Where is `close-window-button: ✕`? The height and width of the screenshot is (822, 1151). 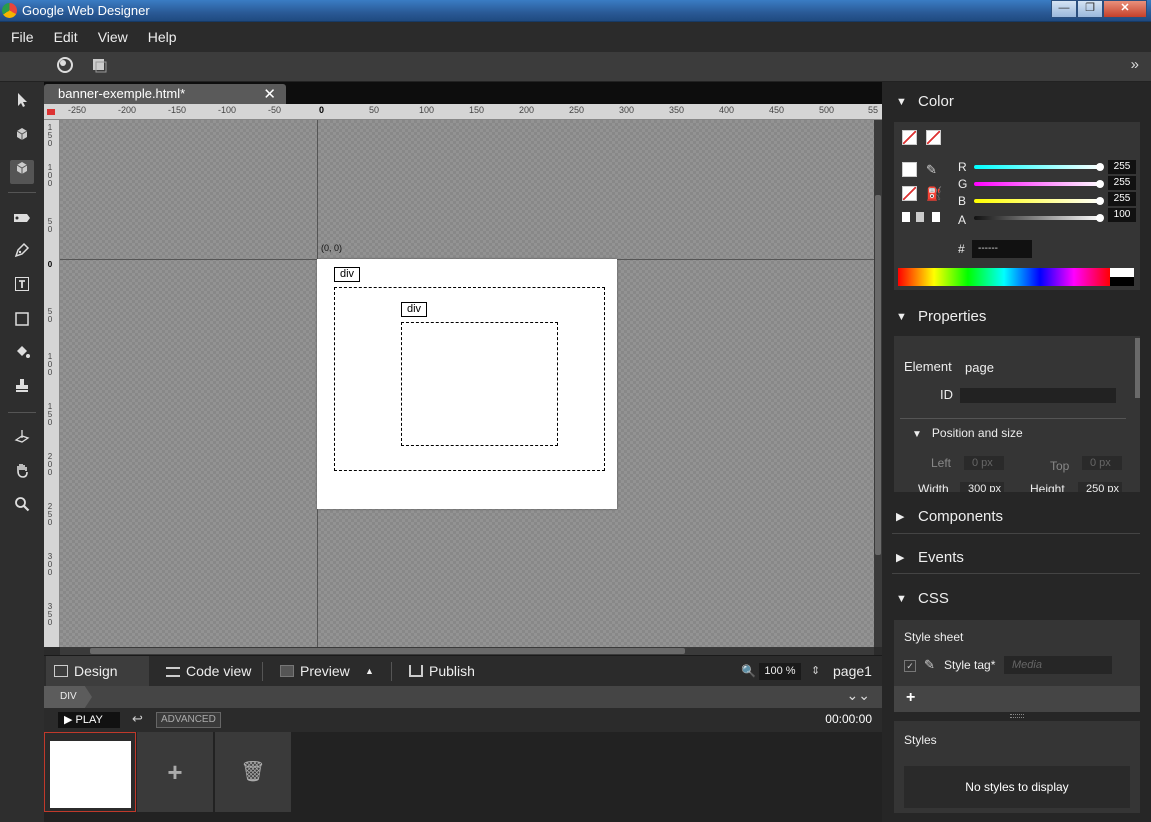
close-window-button: ✕ is located at coordinates (1125, 9).